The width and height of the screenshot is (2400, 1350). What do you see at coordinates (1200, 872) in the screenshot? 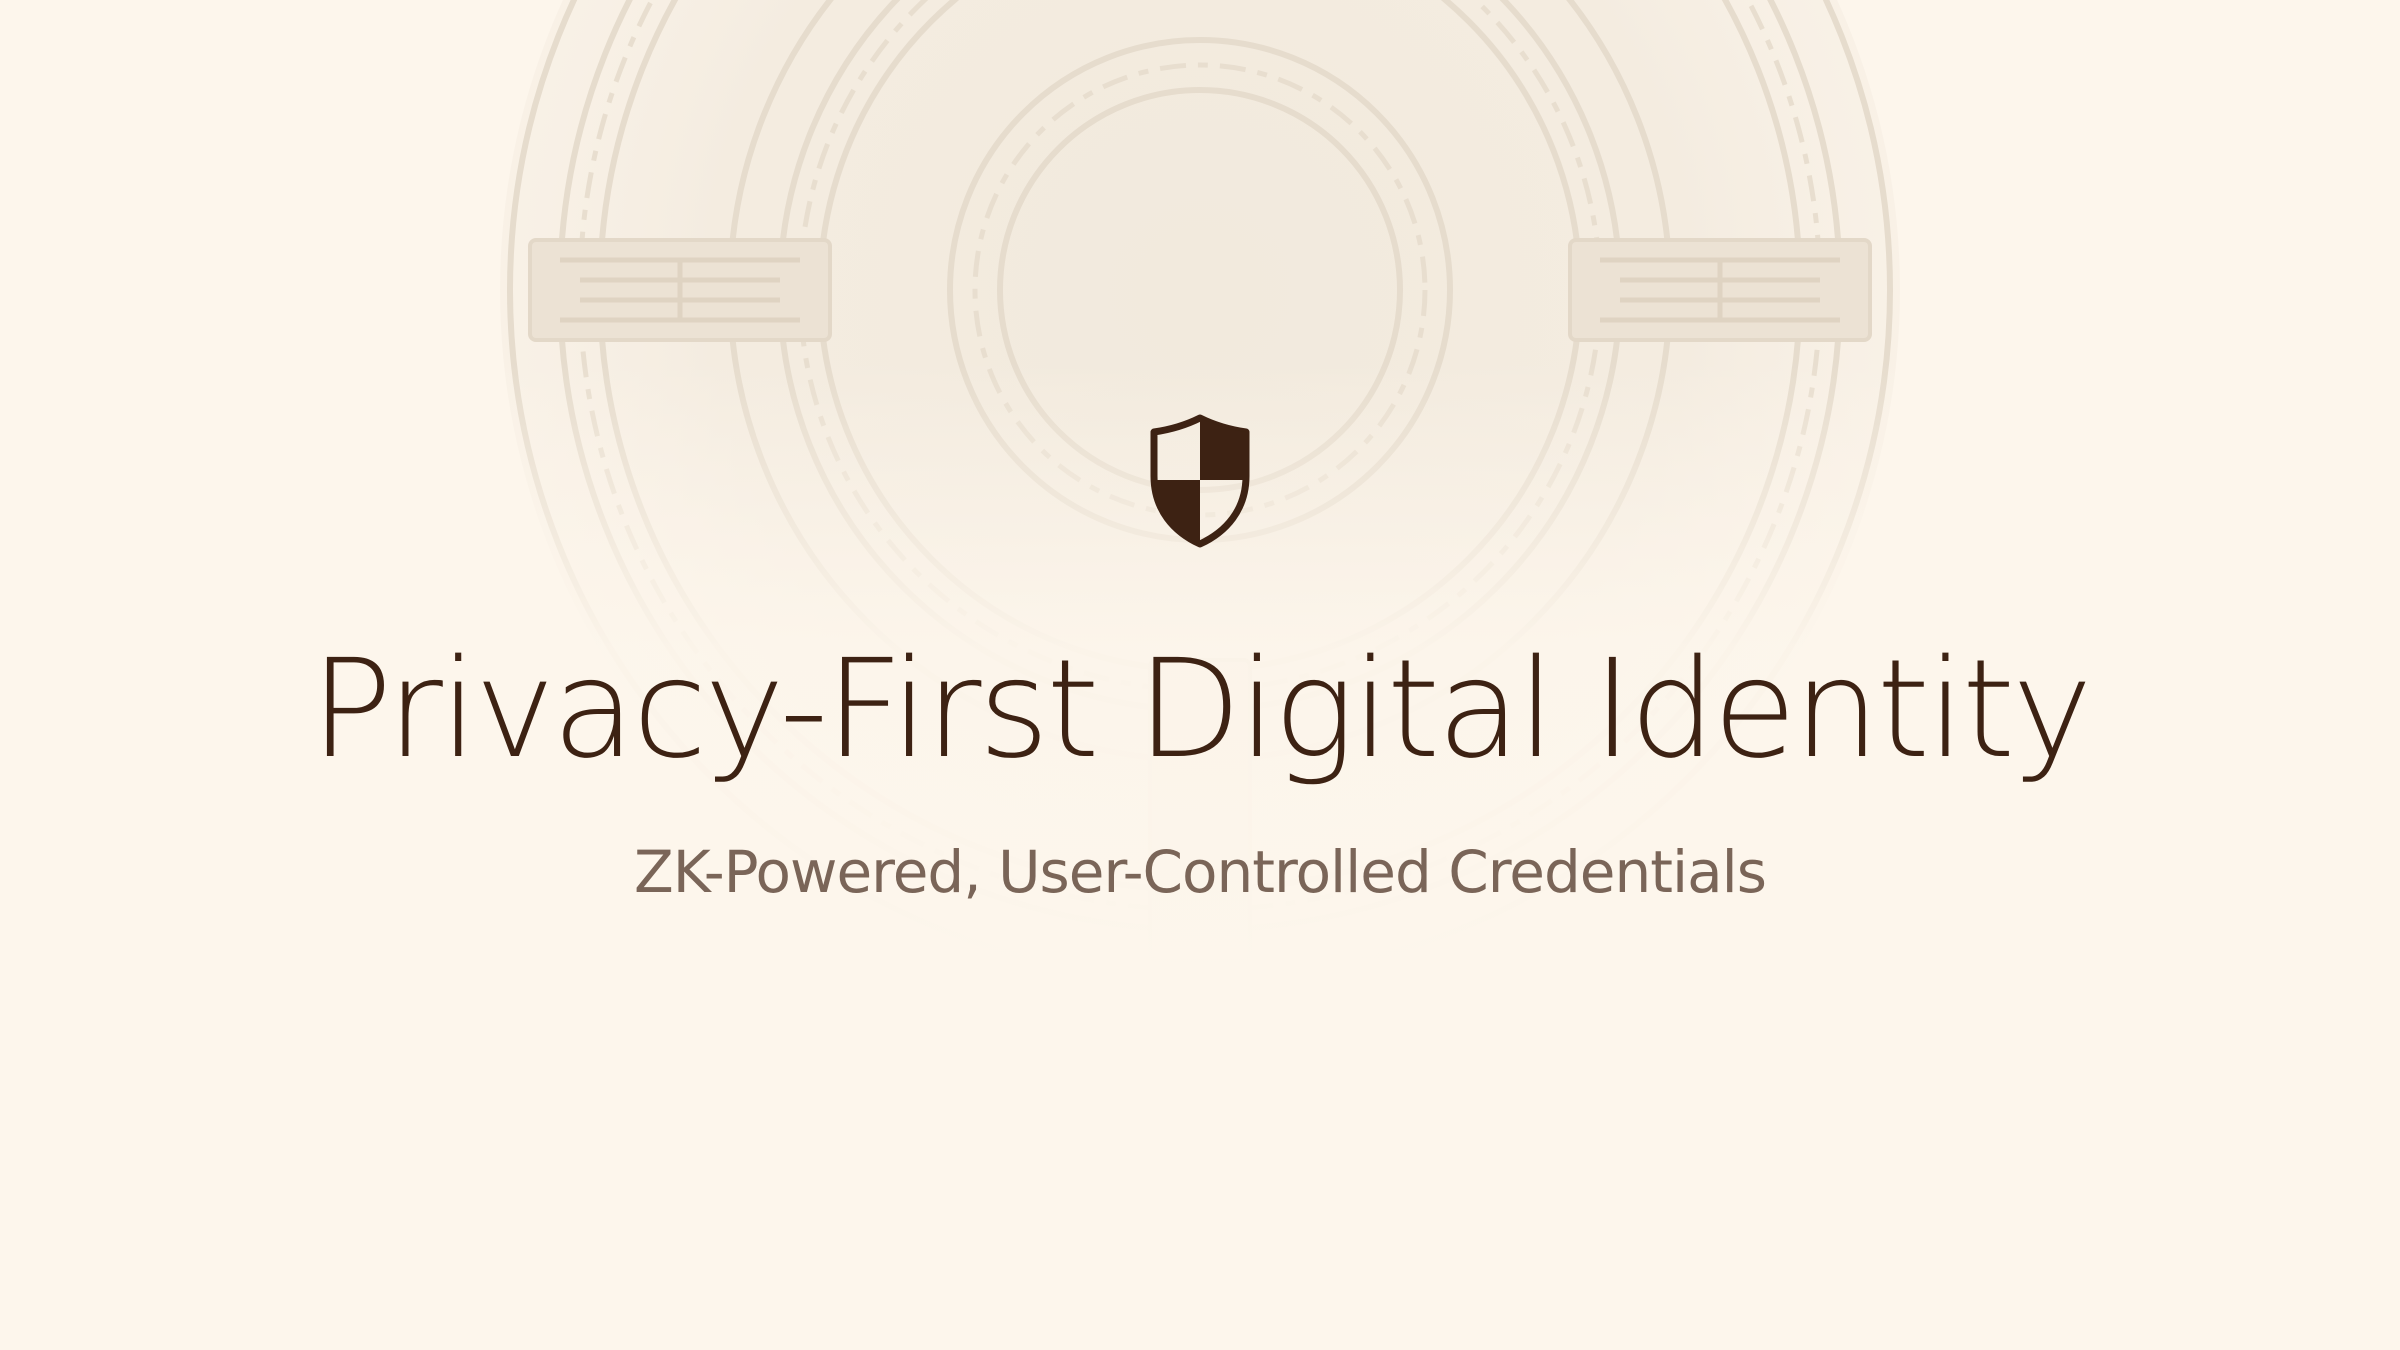
I see `page-subtitle: ZK-Powered, User-Controlled Credentials` at bounding box center [1200, 872].